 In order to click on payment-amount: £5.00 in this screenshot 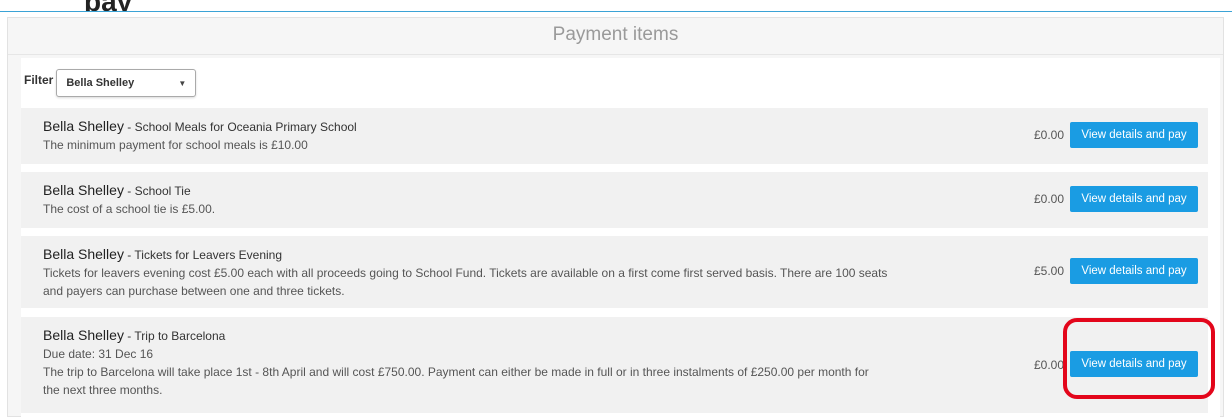, I will do `click(1048, 271)`.